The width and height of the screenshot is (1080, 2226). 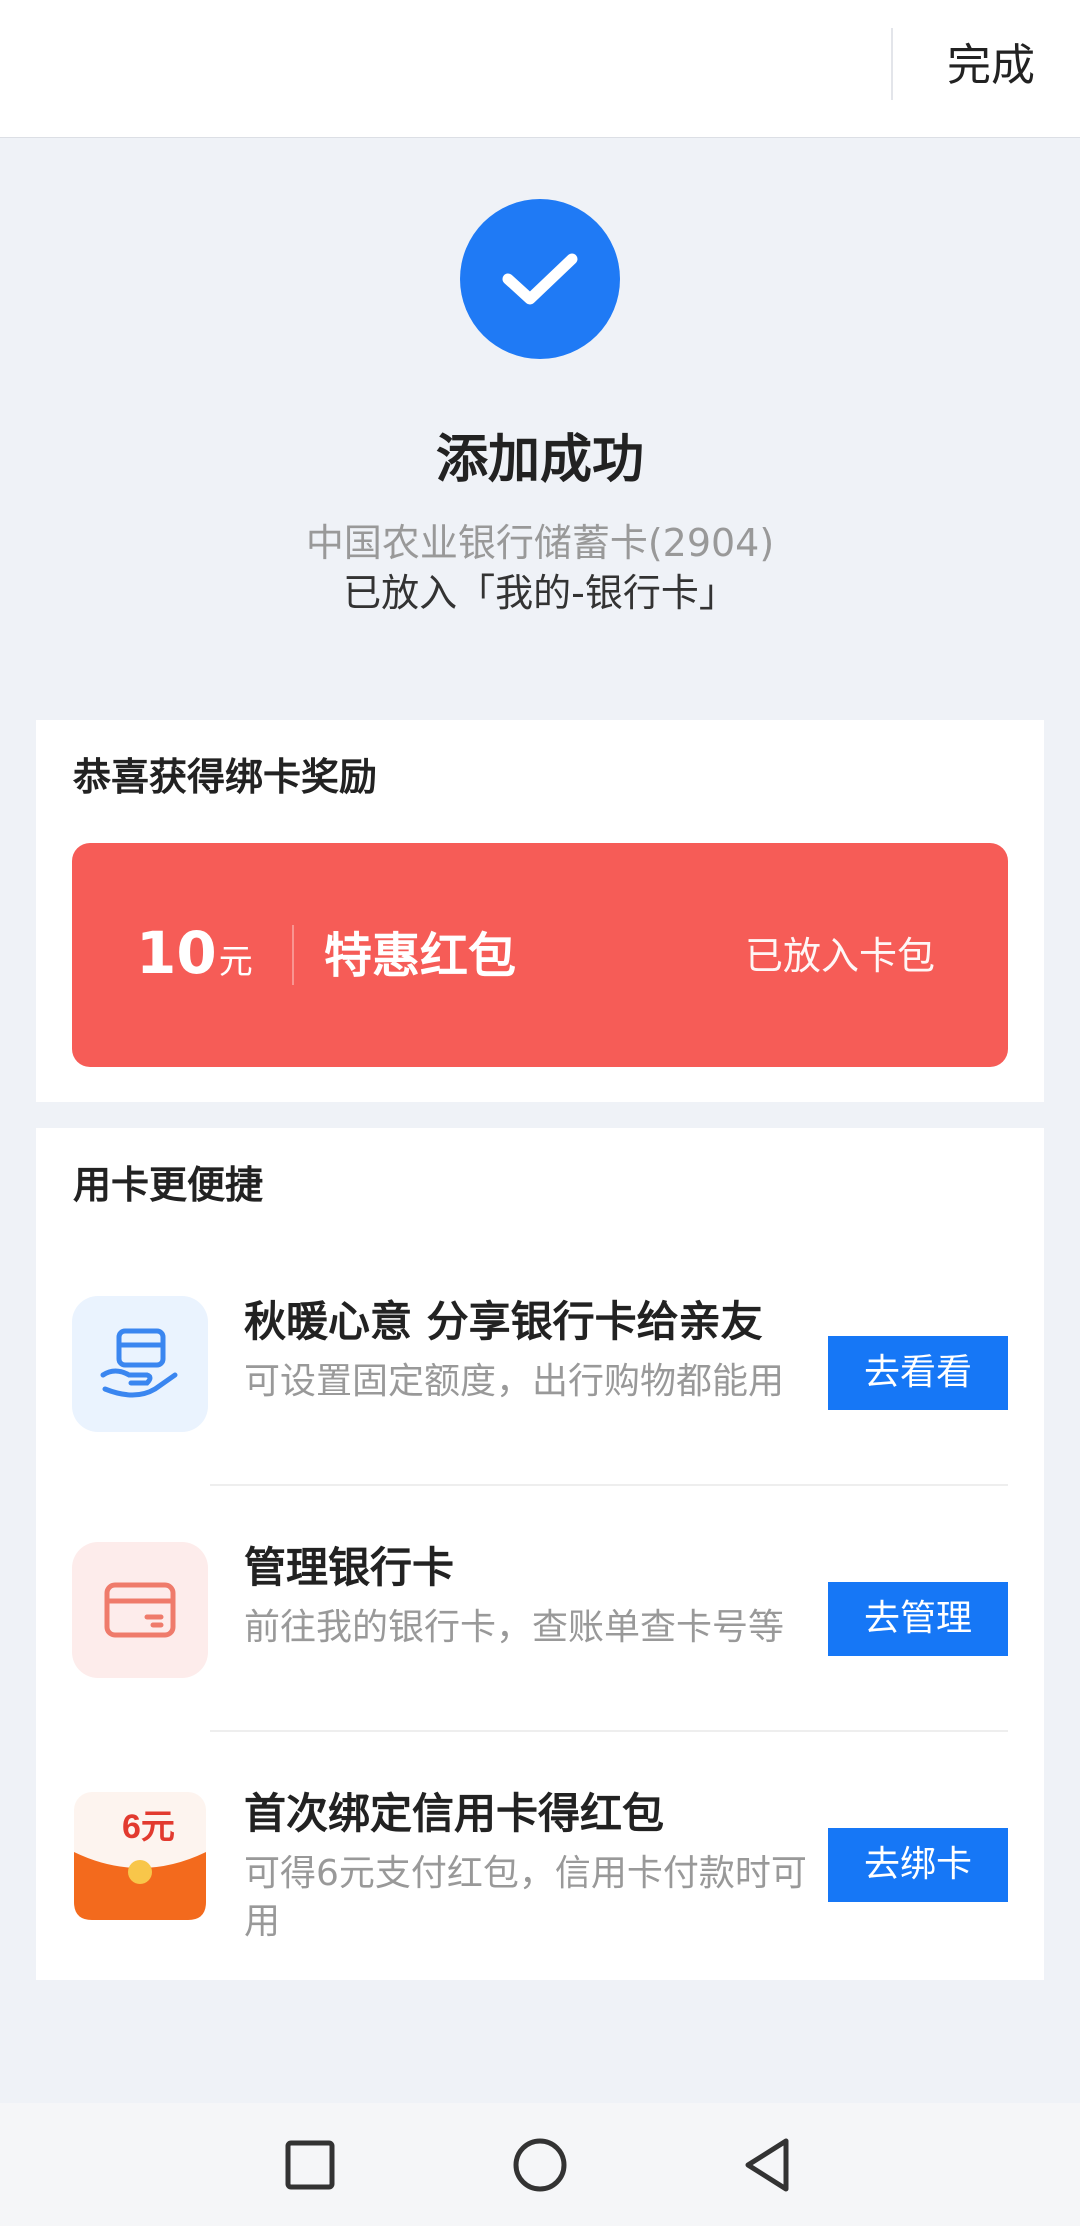 I want to click on coupon-amount-value: 10, so click(x=176, y=953).